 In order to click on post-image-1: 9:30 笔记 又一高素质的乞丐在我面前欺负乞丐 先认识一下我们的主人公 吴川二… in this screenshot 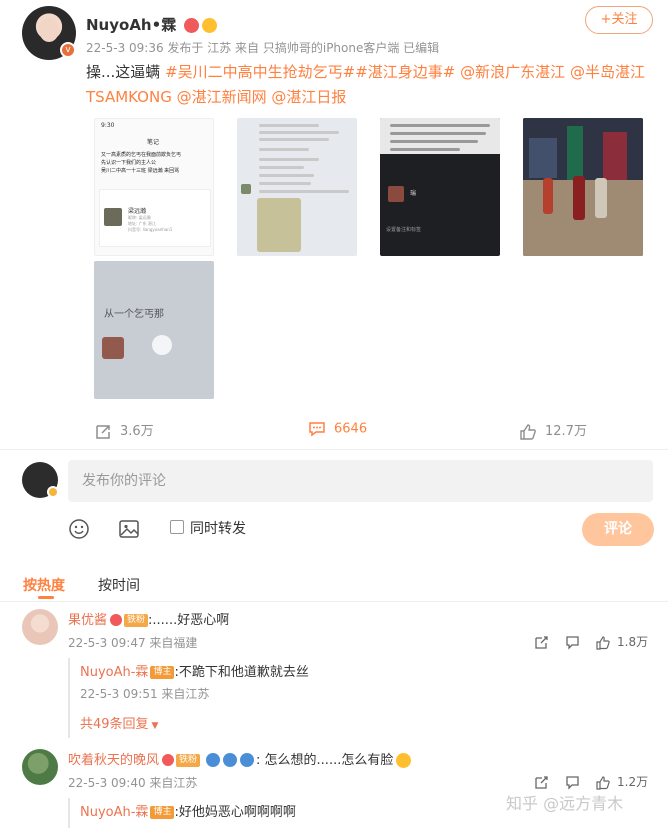, I will do `click(154, 187)`.